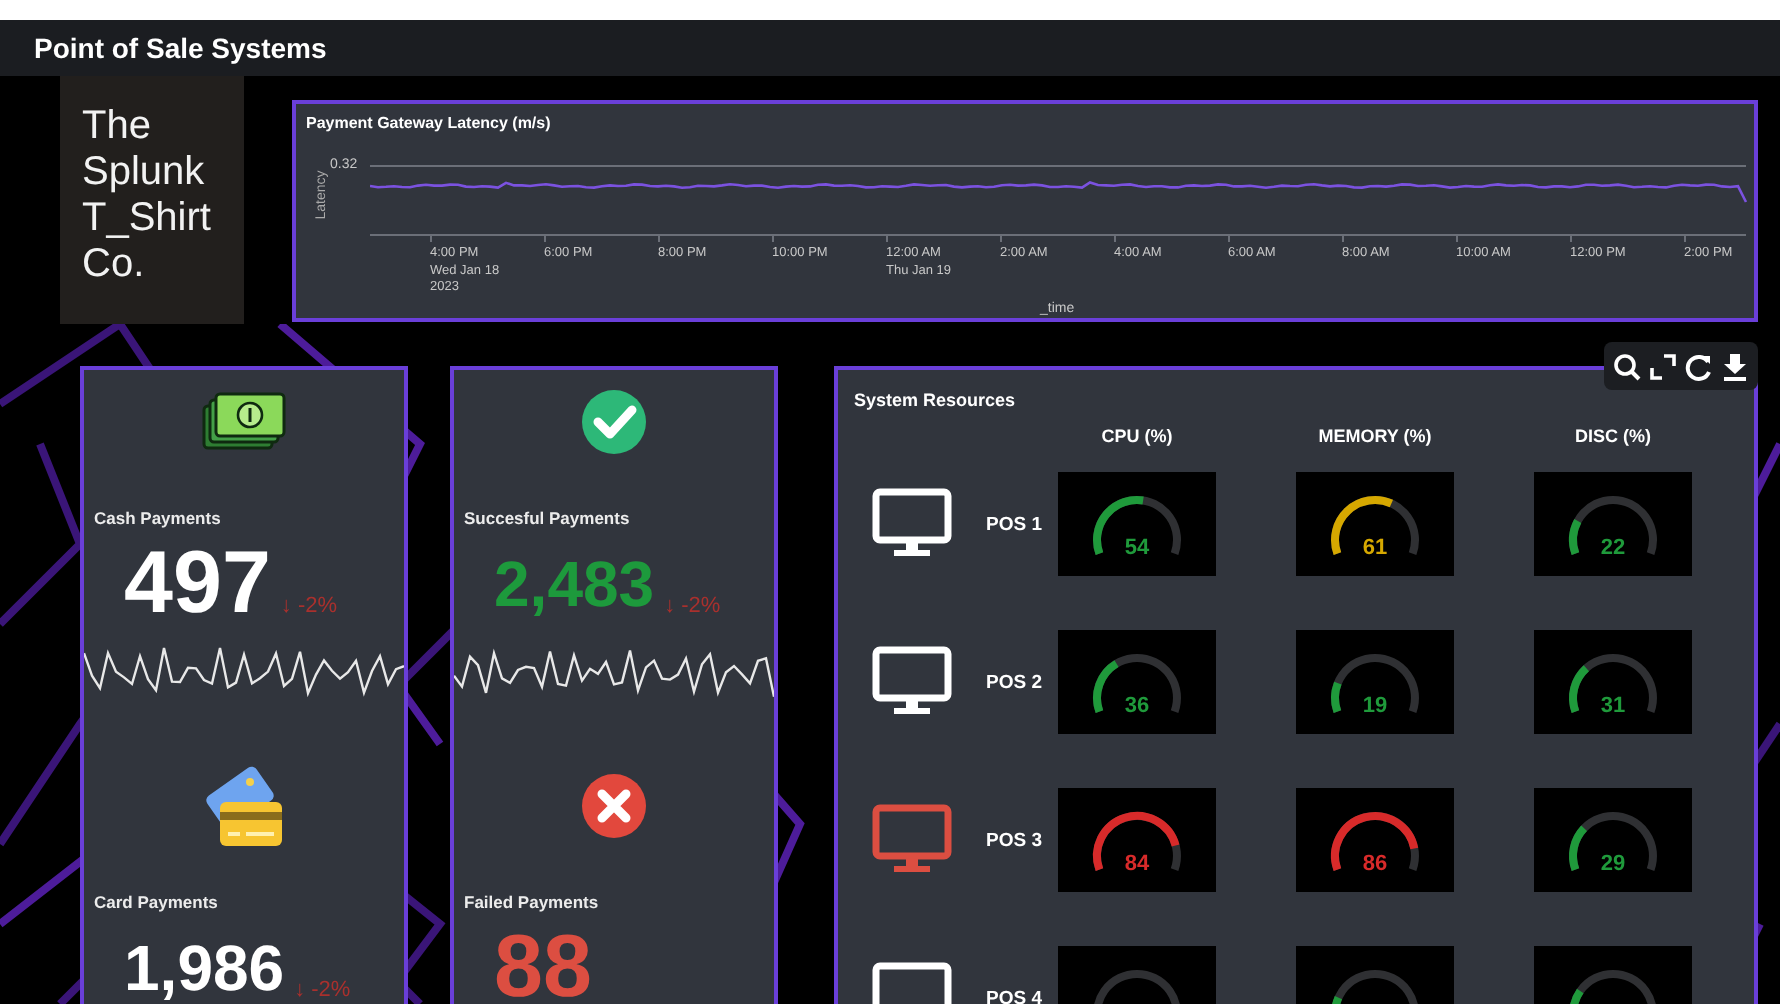 The image size is (1780, 1004). What do you see at coordinates (1613, 864) in the screenshot?
I see `gauge-value: 29` at bounding box center [1613, 864].